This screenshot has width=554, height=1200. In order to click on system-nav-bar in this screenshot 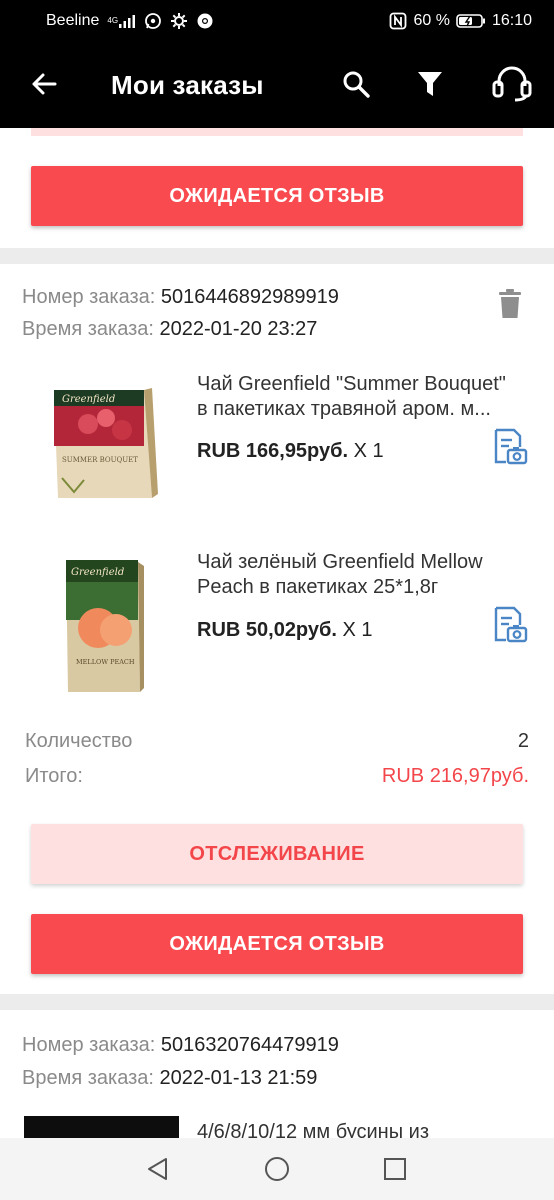, I will do `click(277, 1169)`.